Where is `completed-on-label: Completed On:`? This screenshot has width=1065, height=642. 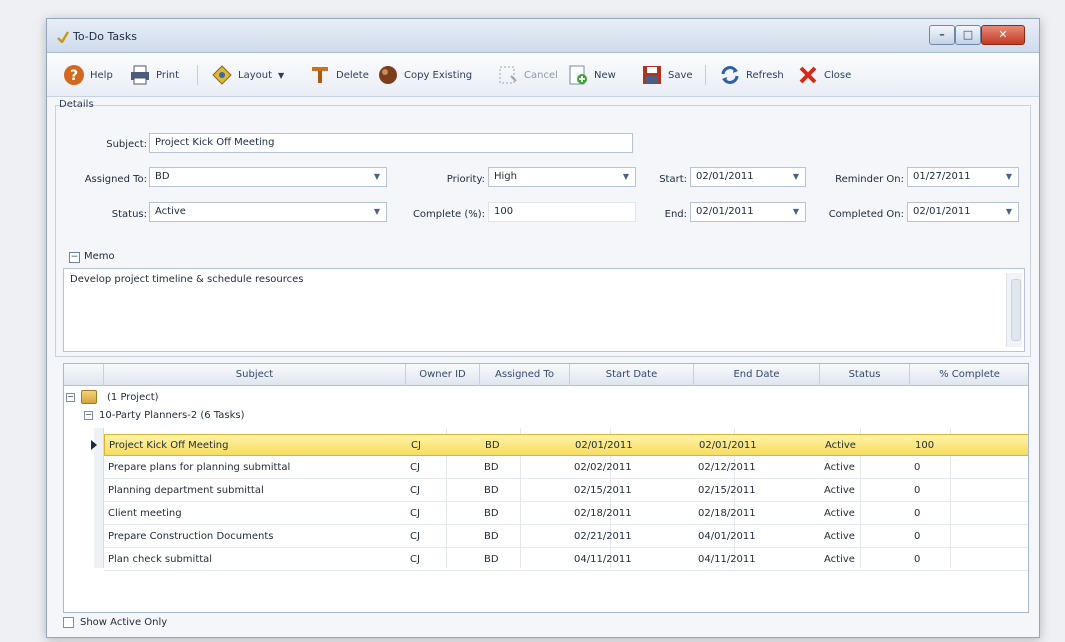 completed-on-label: Completed On: is located at coordinates (866, 214).